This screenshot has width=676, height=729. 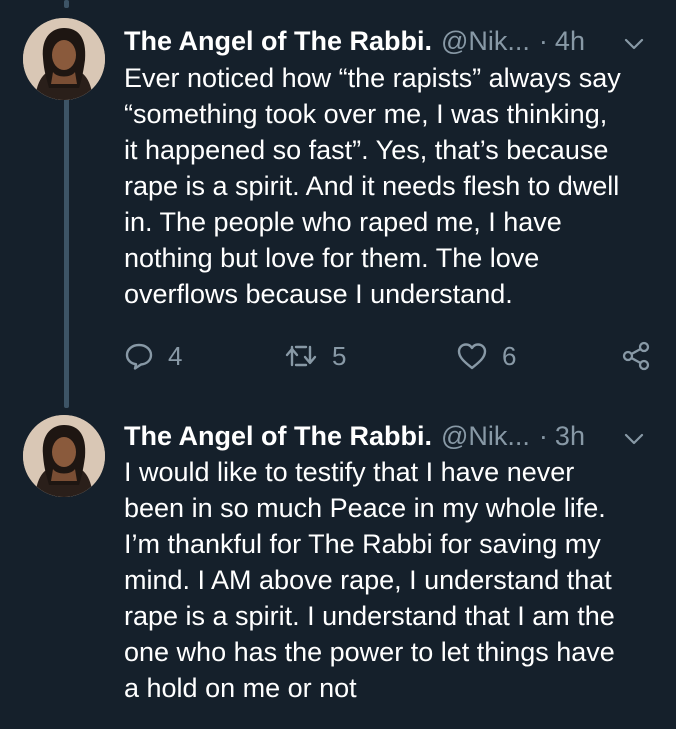 What do you see at coordinates (339, 355) in the screenshot?
I see `retweet-count: 5` at bounding box center [339, 355].